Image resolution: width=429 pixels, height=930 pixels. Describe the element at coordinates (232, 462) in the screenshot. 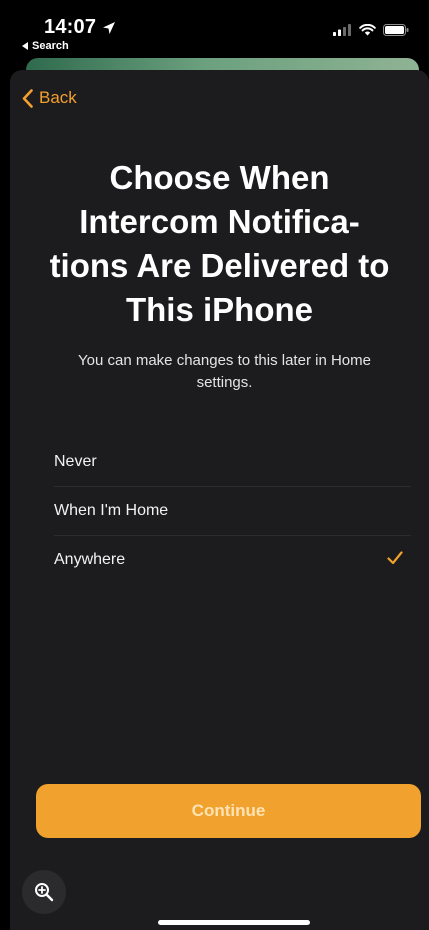

I see `option-never: Never` at that location.